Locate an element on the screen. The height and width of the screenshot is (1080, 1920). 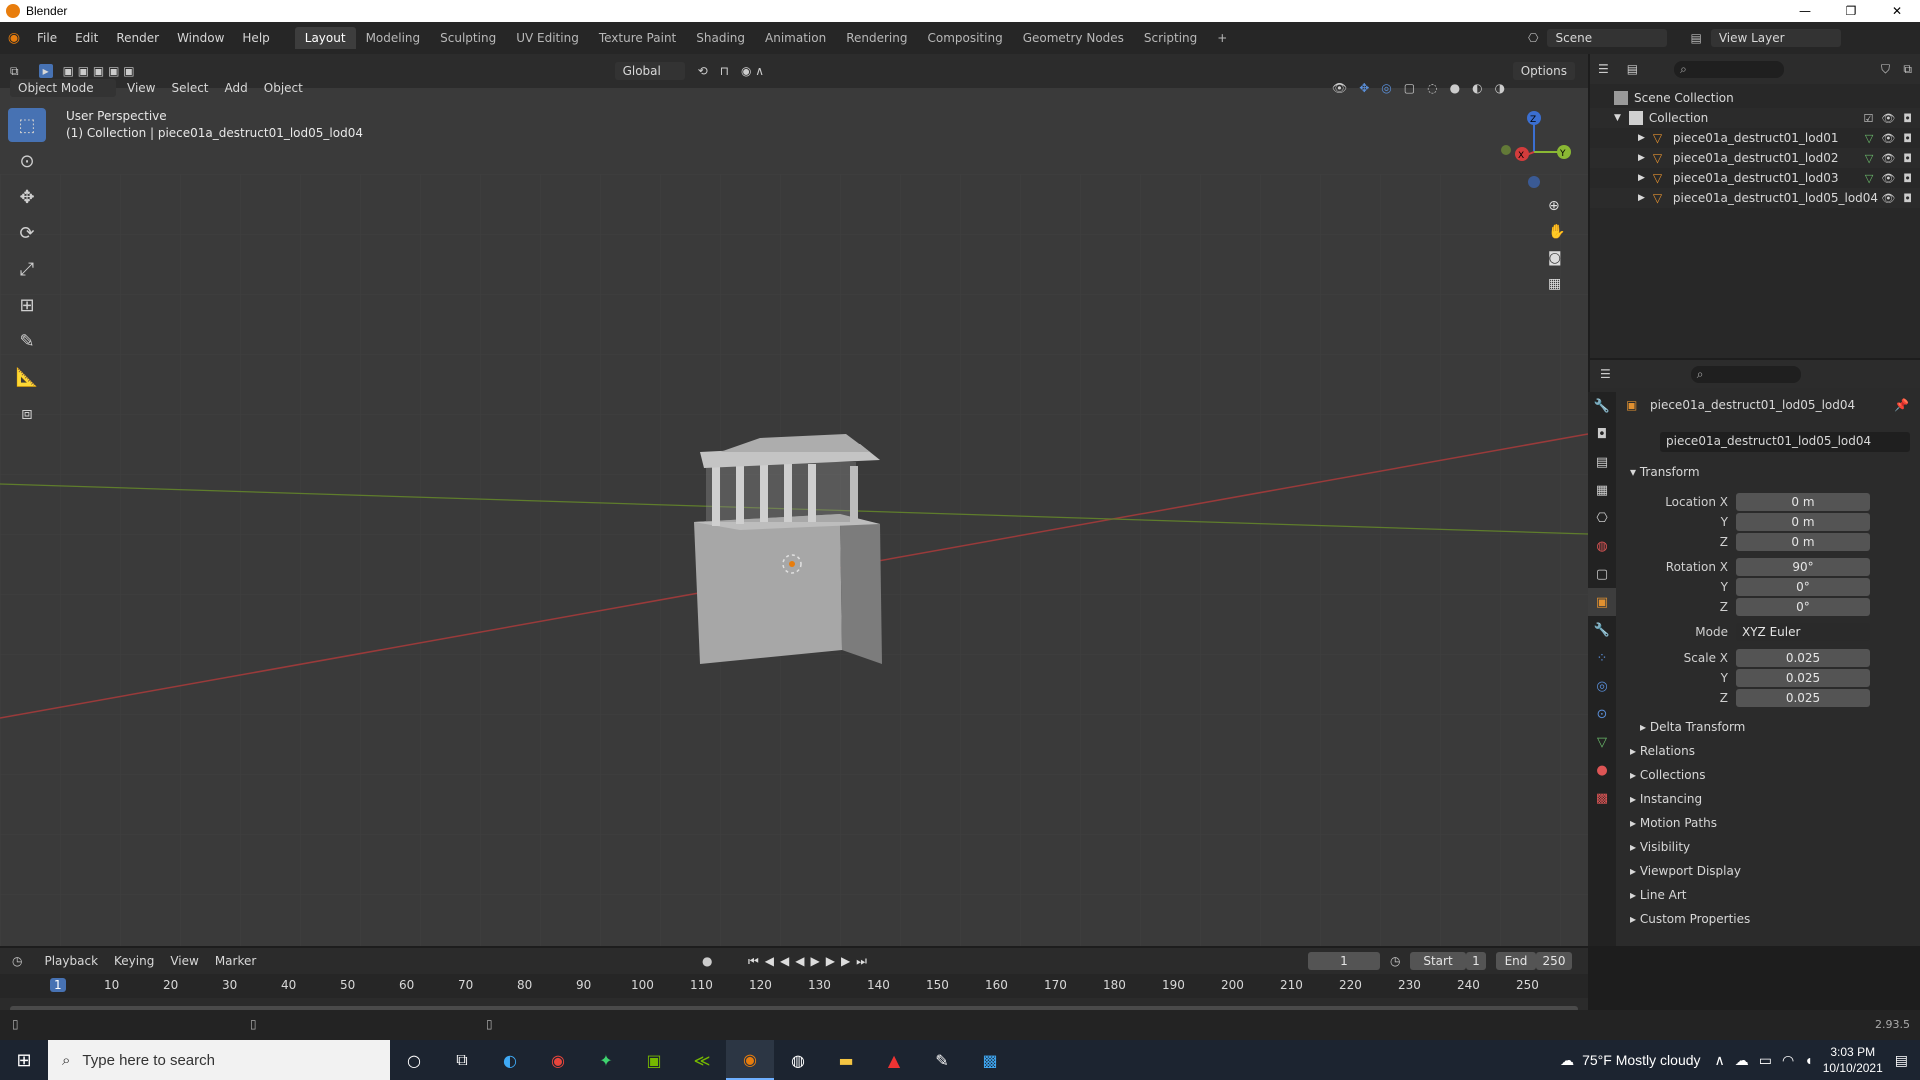
volume-icon: ◖ is located at coordinates (1808, 1060).